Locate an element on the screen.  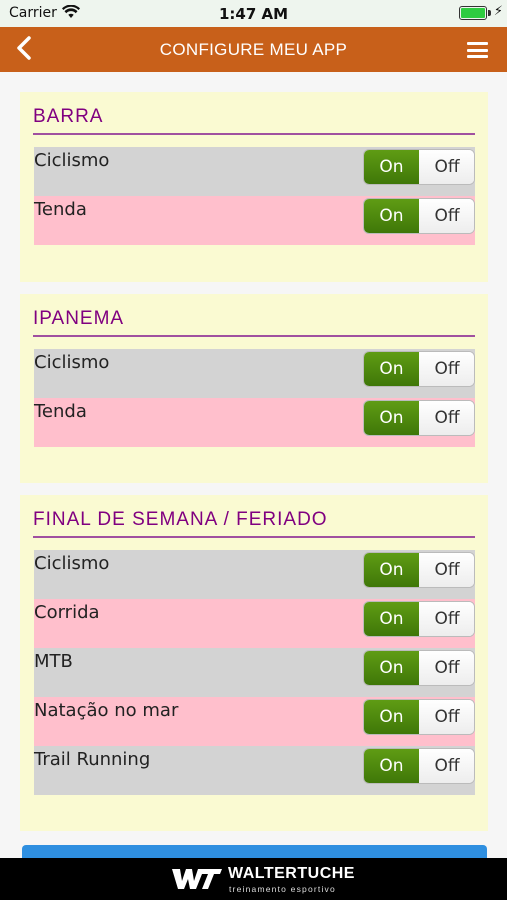
charging-icon: ⚡ is located at coordinates (498, 11).